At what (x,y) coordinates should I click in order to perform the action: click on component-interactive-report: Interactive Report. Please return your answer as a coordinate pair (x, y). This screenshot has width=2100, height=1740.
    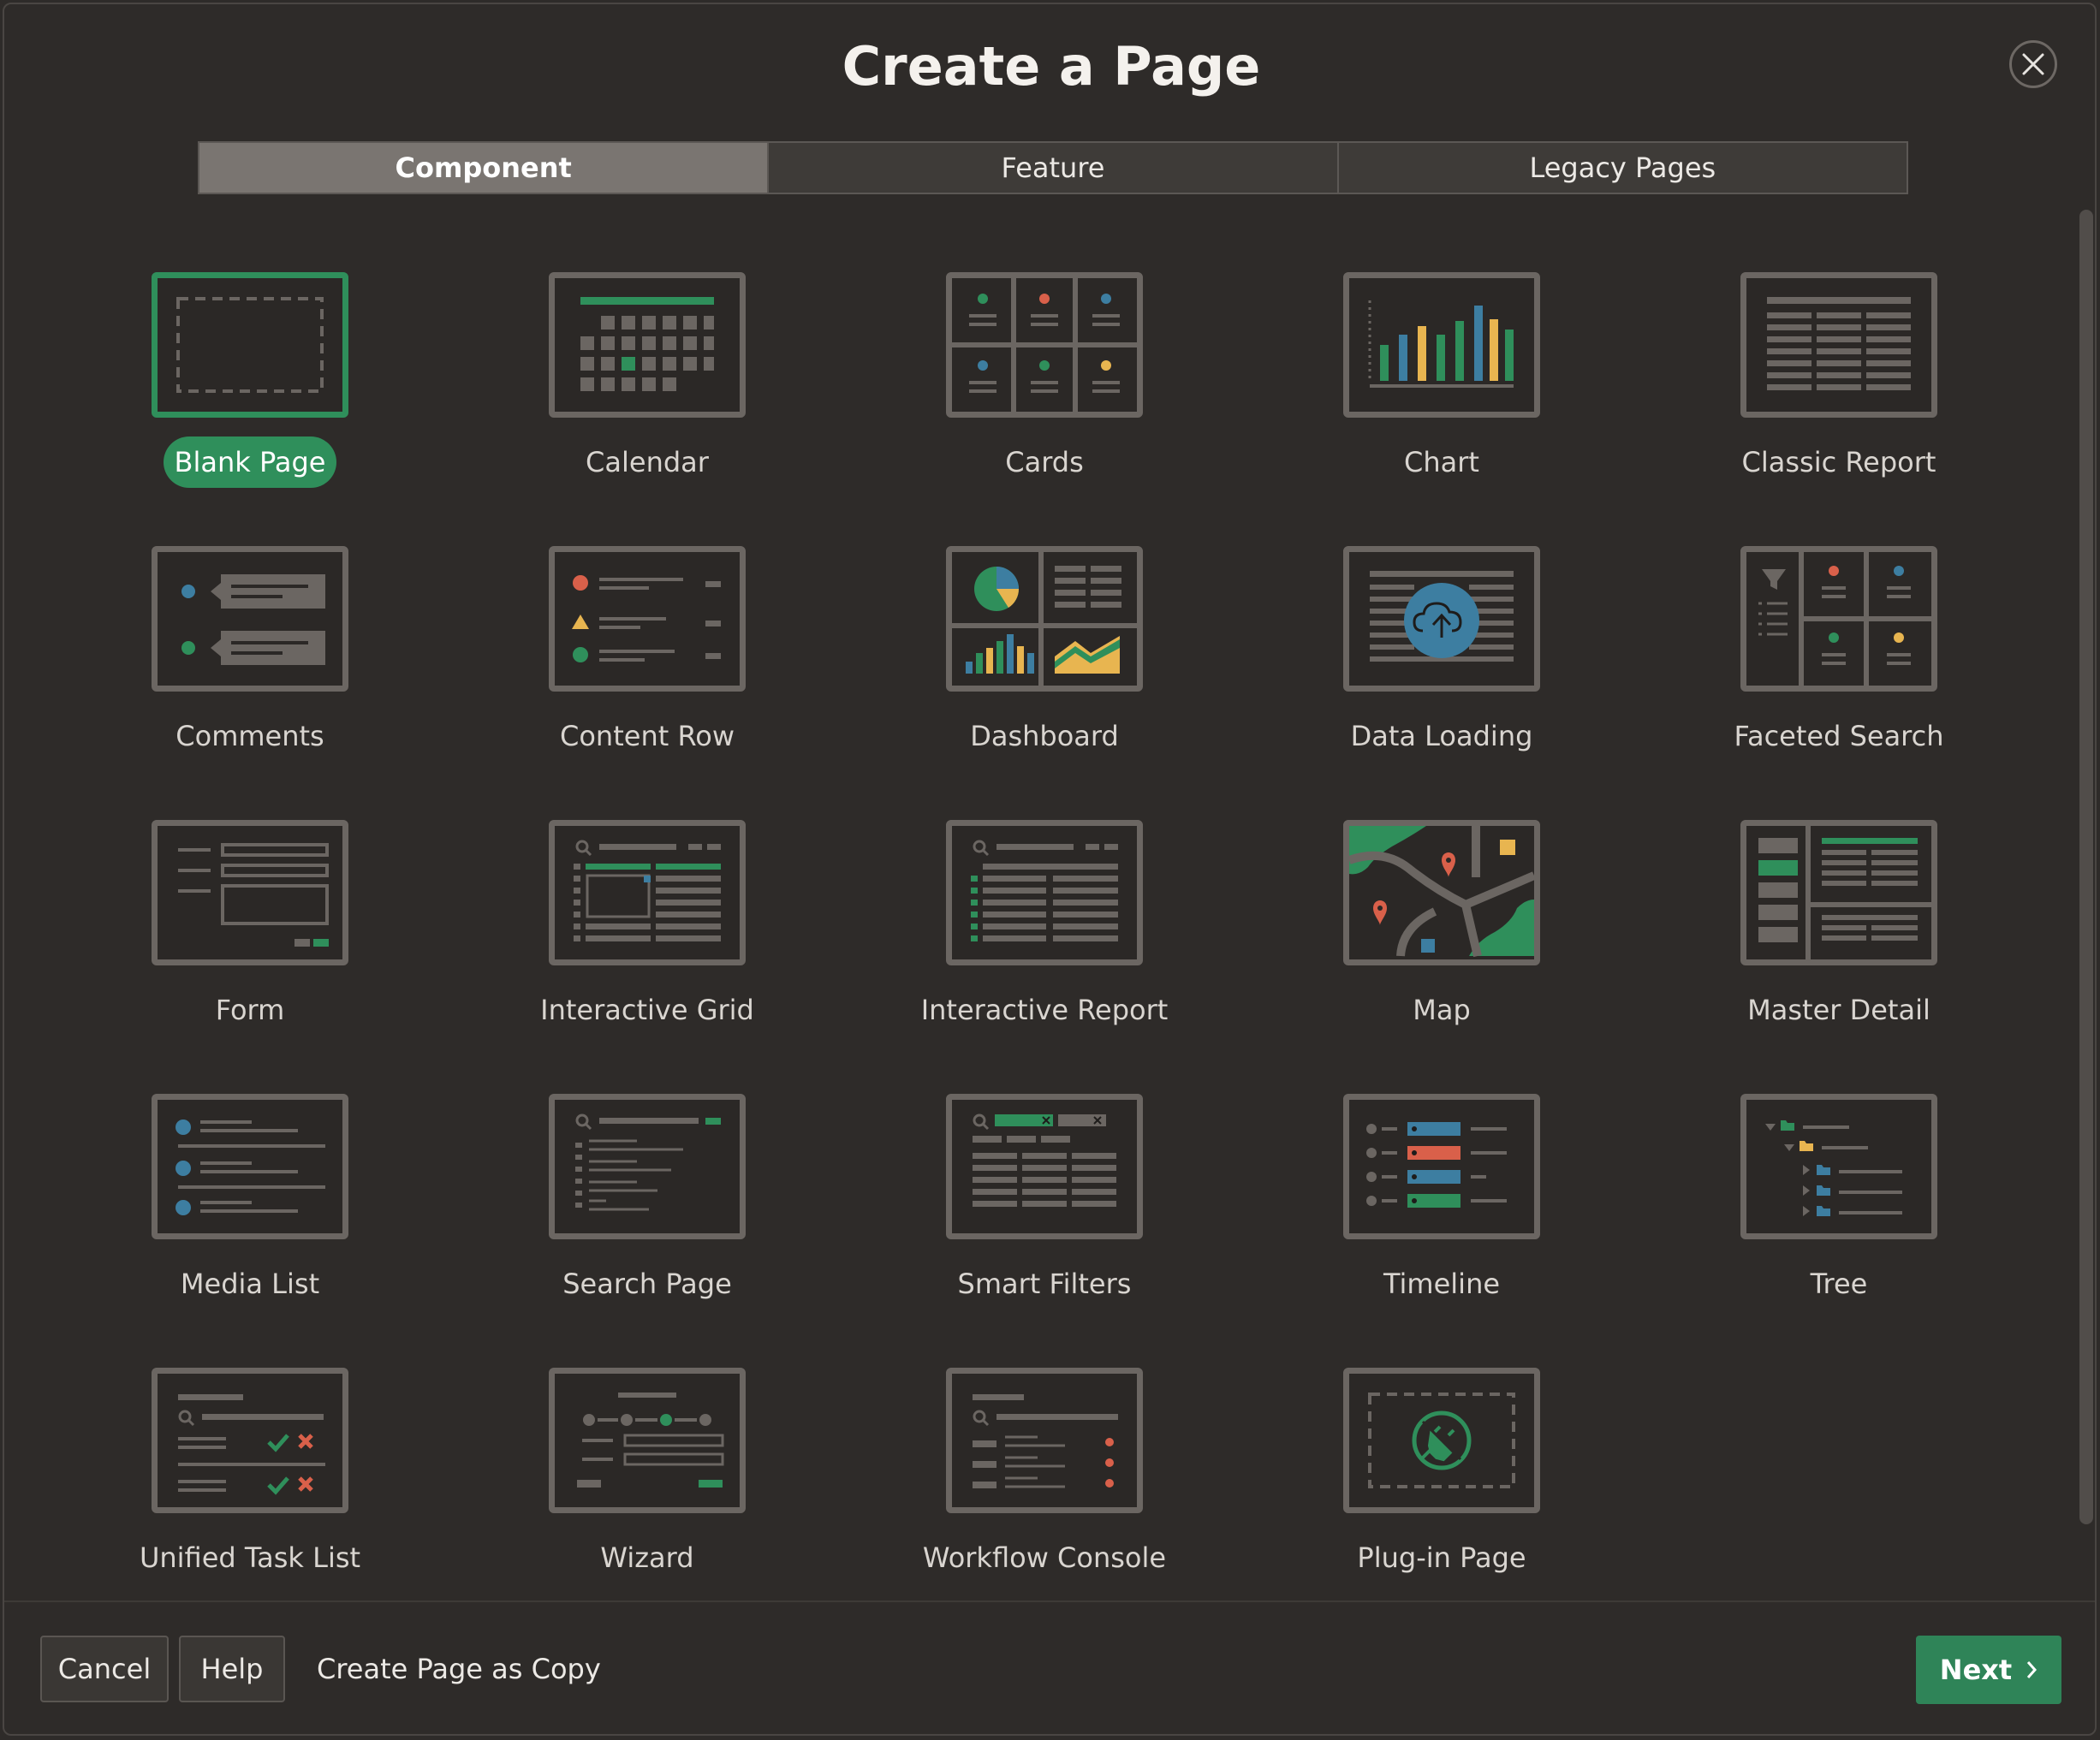
    Looking at the image, I should click on (1044, 944).